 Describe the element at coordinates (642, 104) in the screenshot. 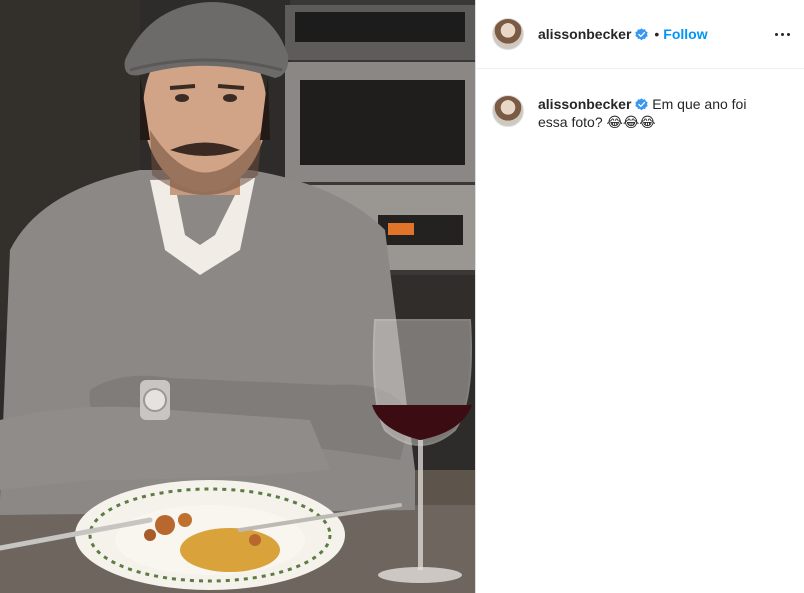

I see `caption-verified-badge-icon` at that location.